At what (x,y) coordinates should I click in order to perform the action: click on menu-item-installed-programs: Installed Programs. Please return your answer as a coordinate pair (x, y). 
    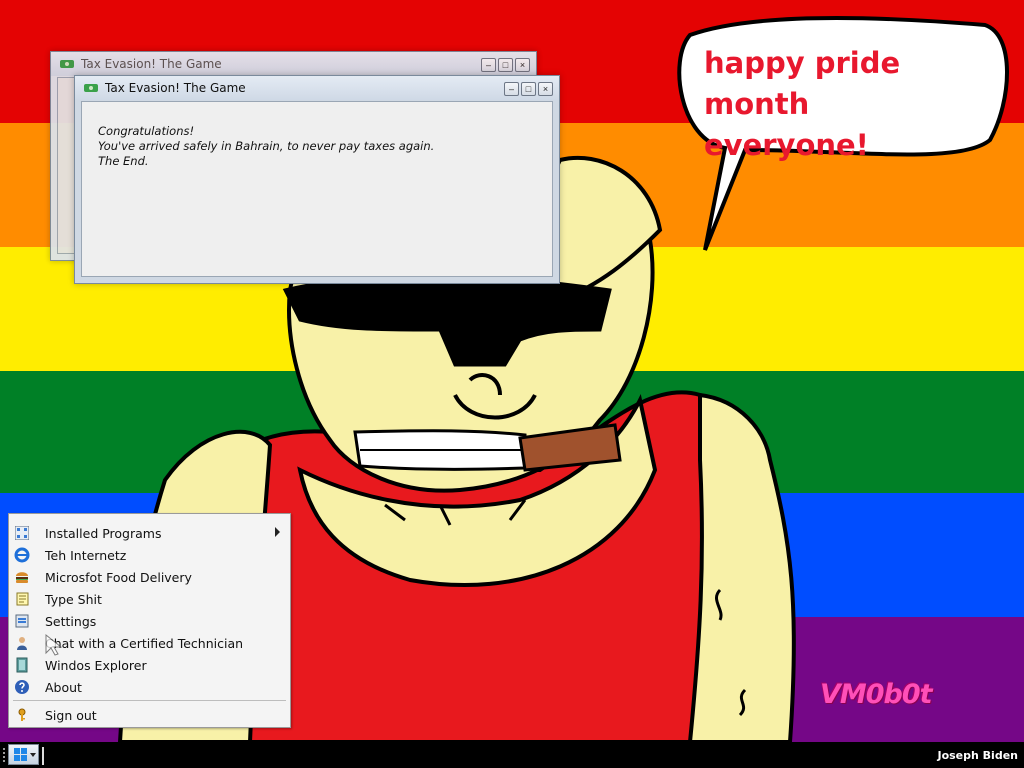
    Looking at the image, I should click on (149, 533).